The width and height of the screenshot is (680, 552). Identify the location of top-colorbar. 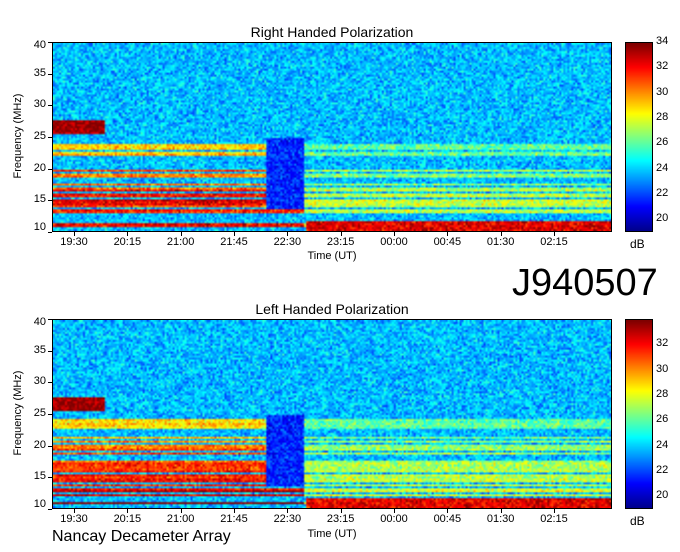
(639, 137).